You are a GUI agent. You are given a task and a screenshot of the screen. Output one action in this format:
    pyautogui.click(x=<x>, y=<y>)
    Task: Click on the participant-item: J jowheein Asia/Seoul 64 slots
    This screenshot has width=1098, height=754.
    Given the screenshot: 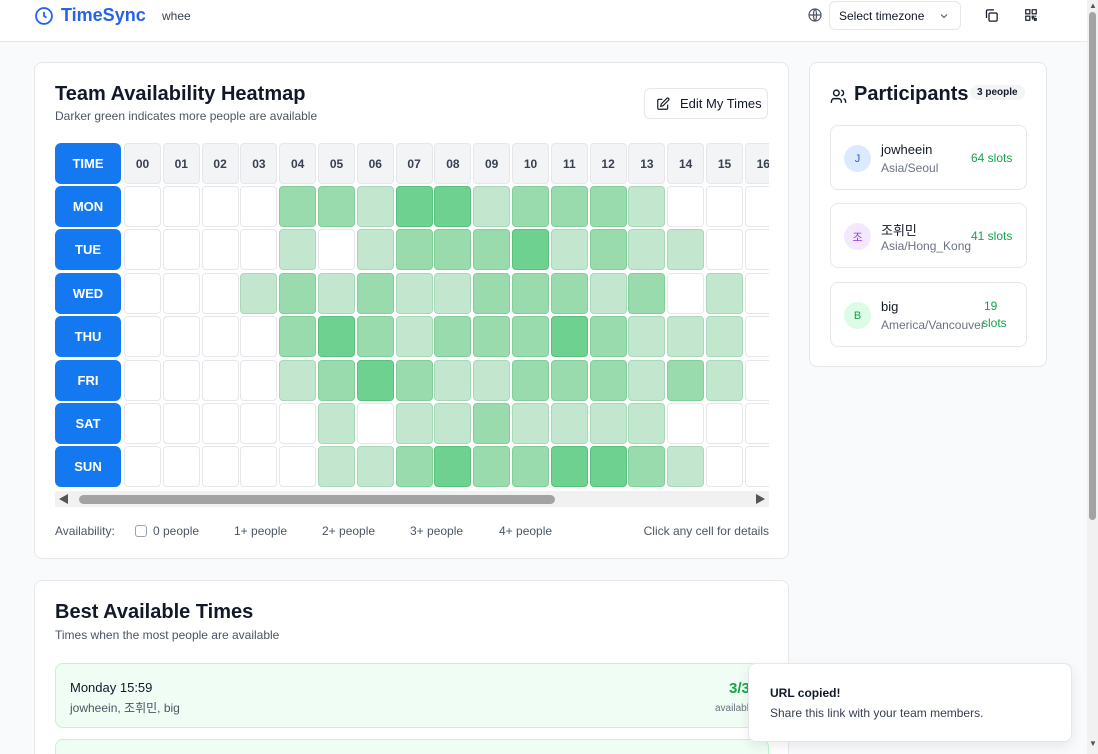 What is the action you would take?
    pyautogui.click(x=928, y=157)
    